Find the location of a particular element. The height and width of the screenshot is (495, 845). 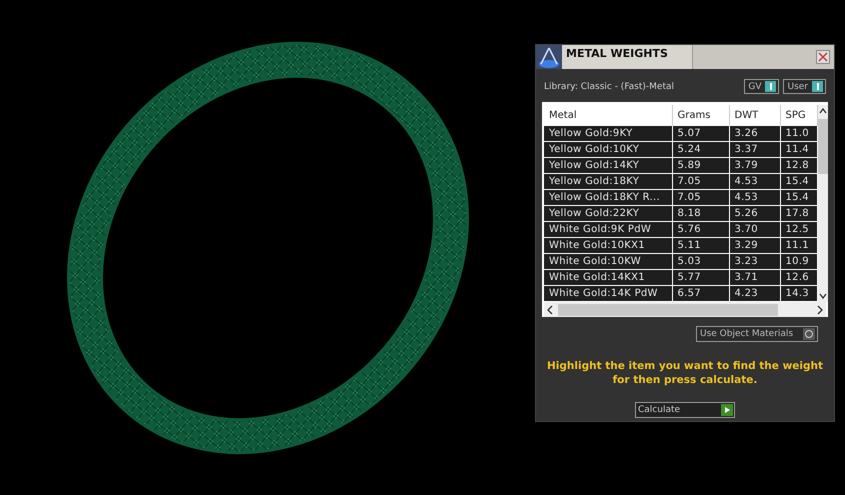

table-cell: 5.26 is located at coordinates (754, 214).